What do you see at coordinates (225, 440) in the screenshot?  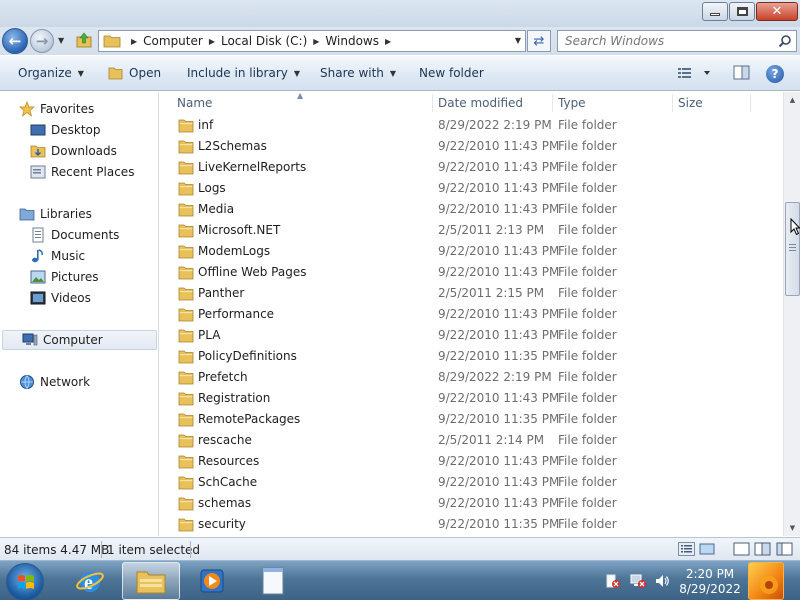 I see `file-name: rescache` at bounding box center [225, 440].